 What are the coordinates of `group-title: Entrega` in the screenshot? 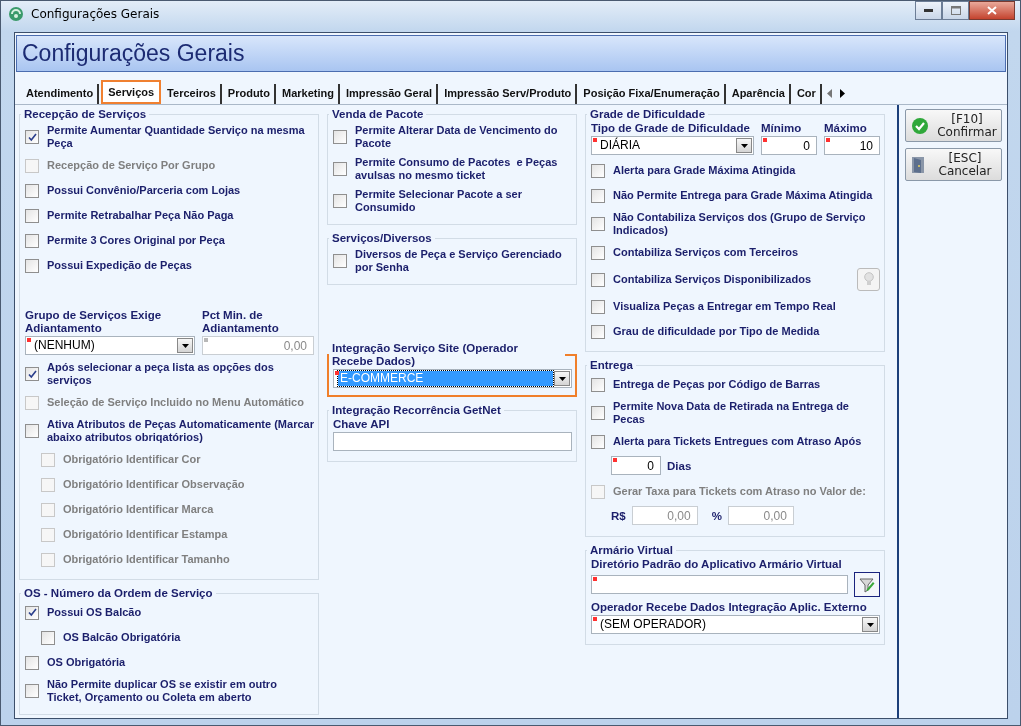 It's located at (611, 365).